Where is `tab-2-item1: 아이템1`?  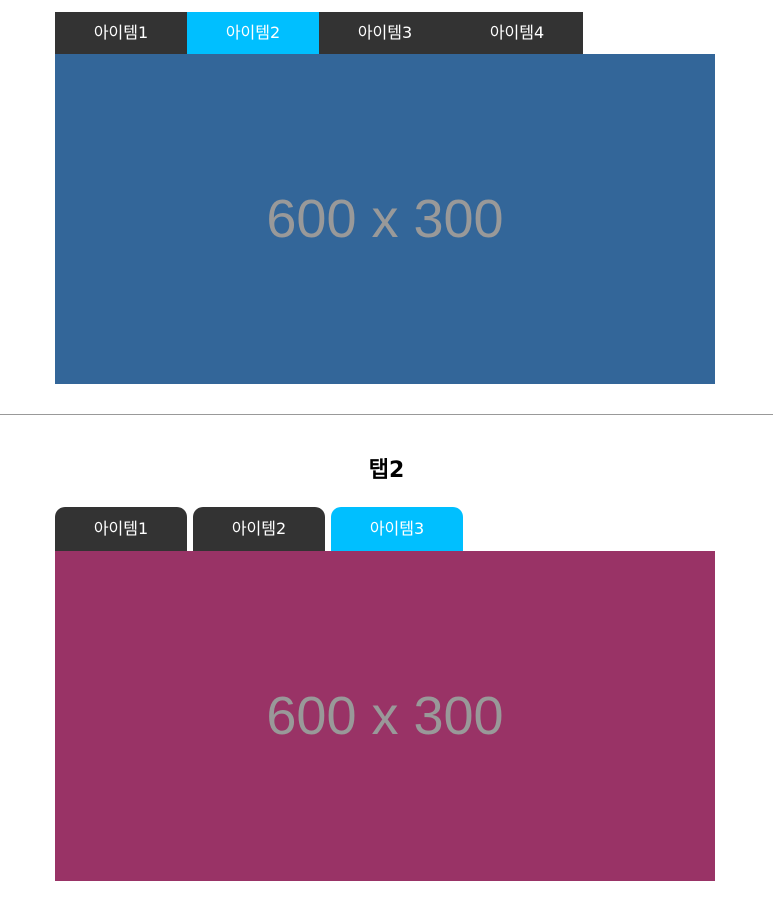
tab-2-item1: 아이템1 is located at coordinates (121, 529).